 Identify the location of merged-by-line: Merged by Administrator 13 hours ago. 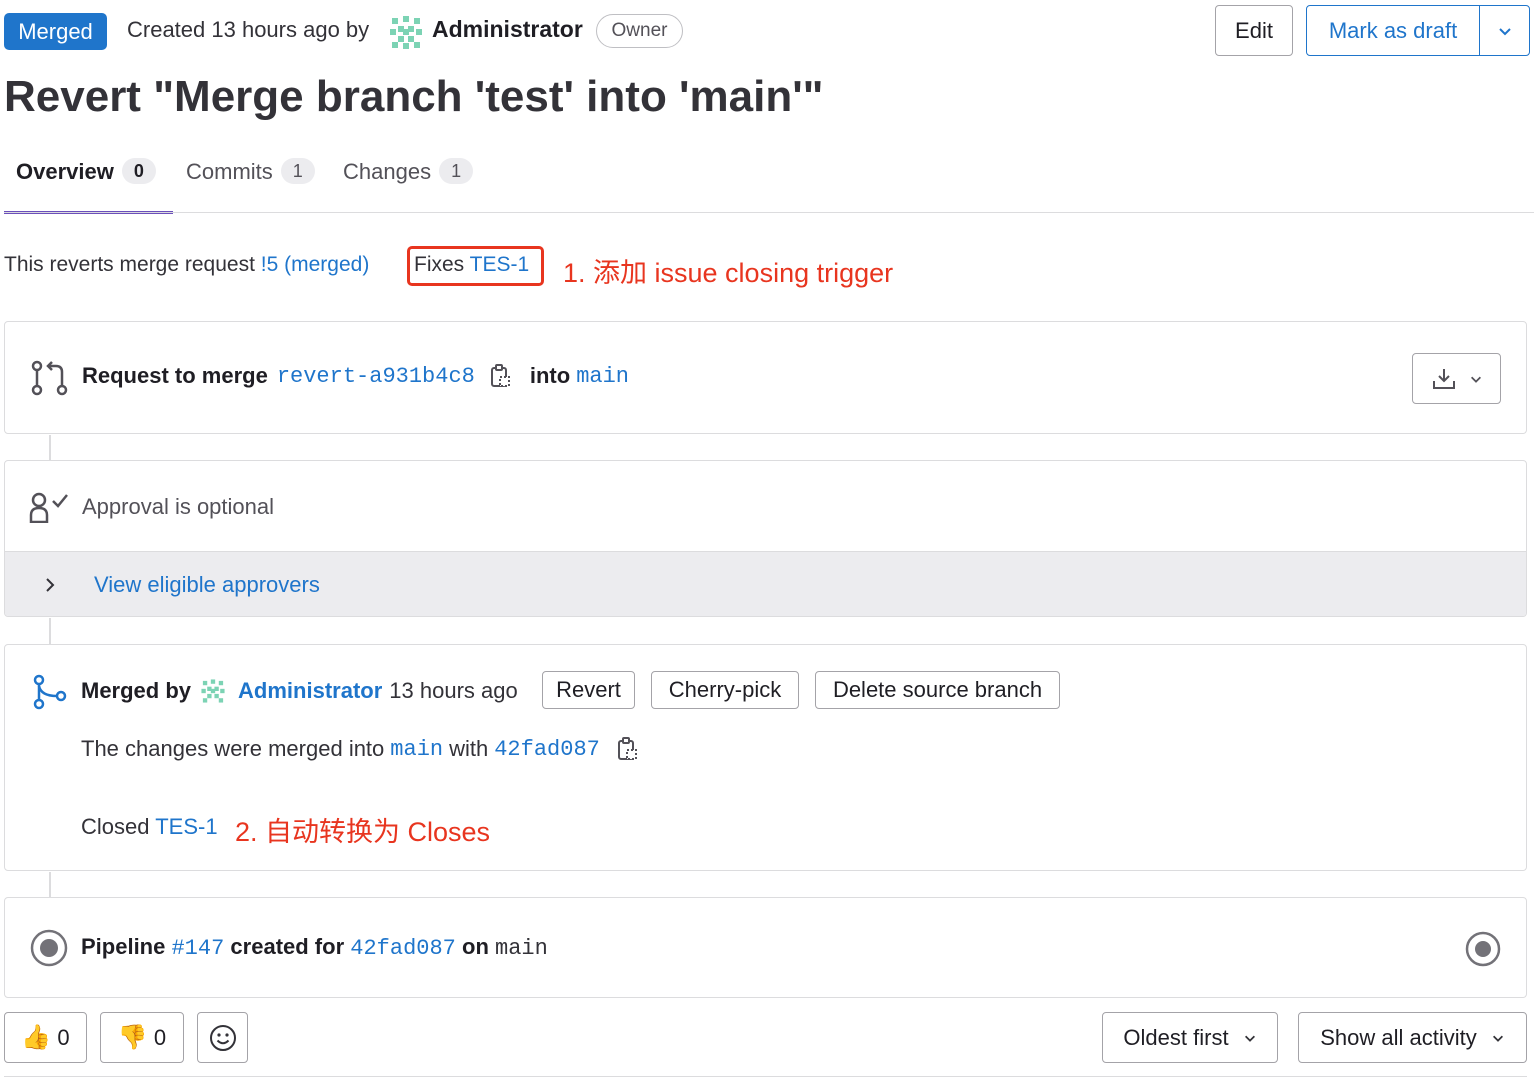
(299, 691).